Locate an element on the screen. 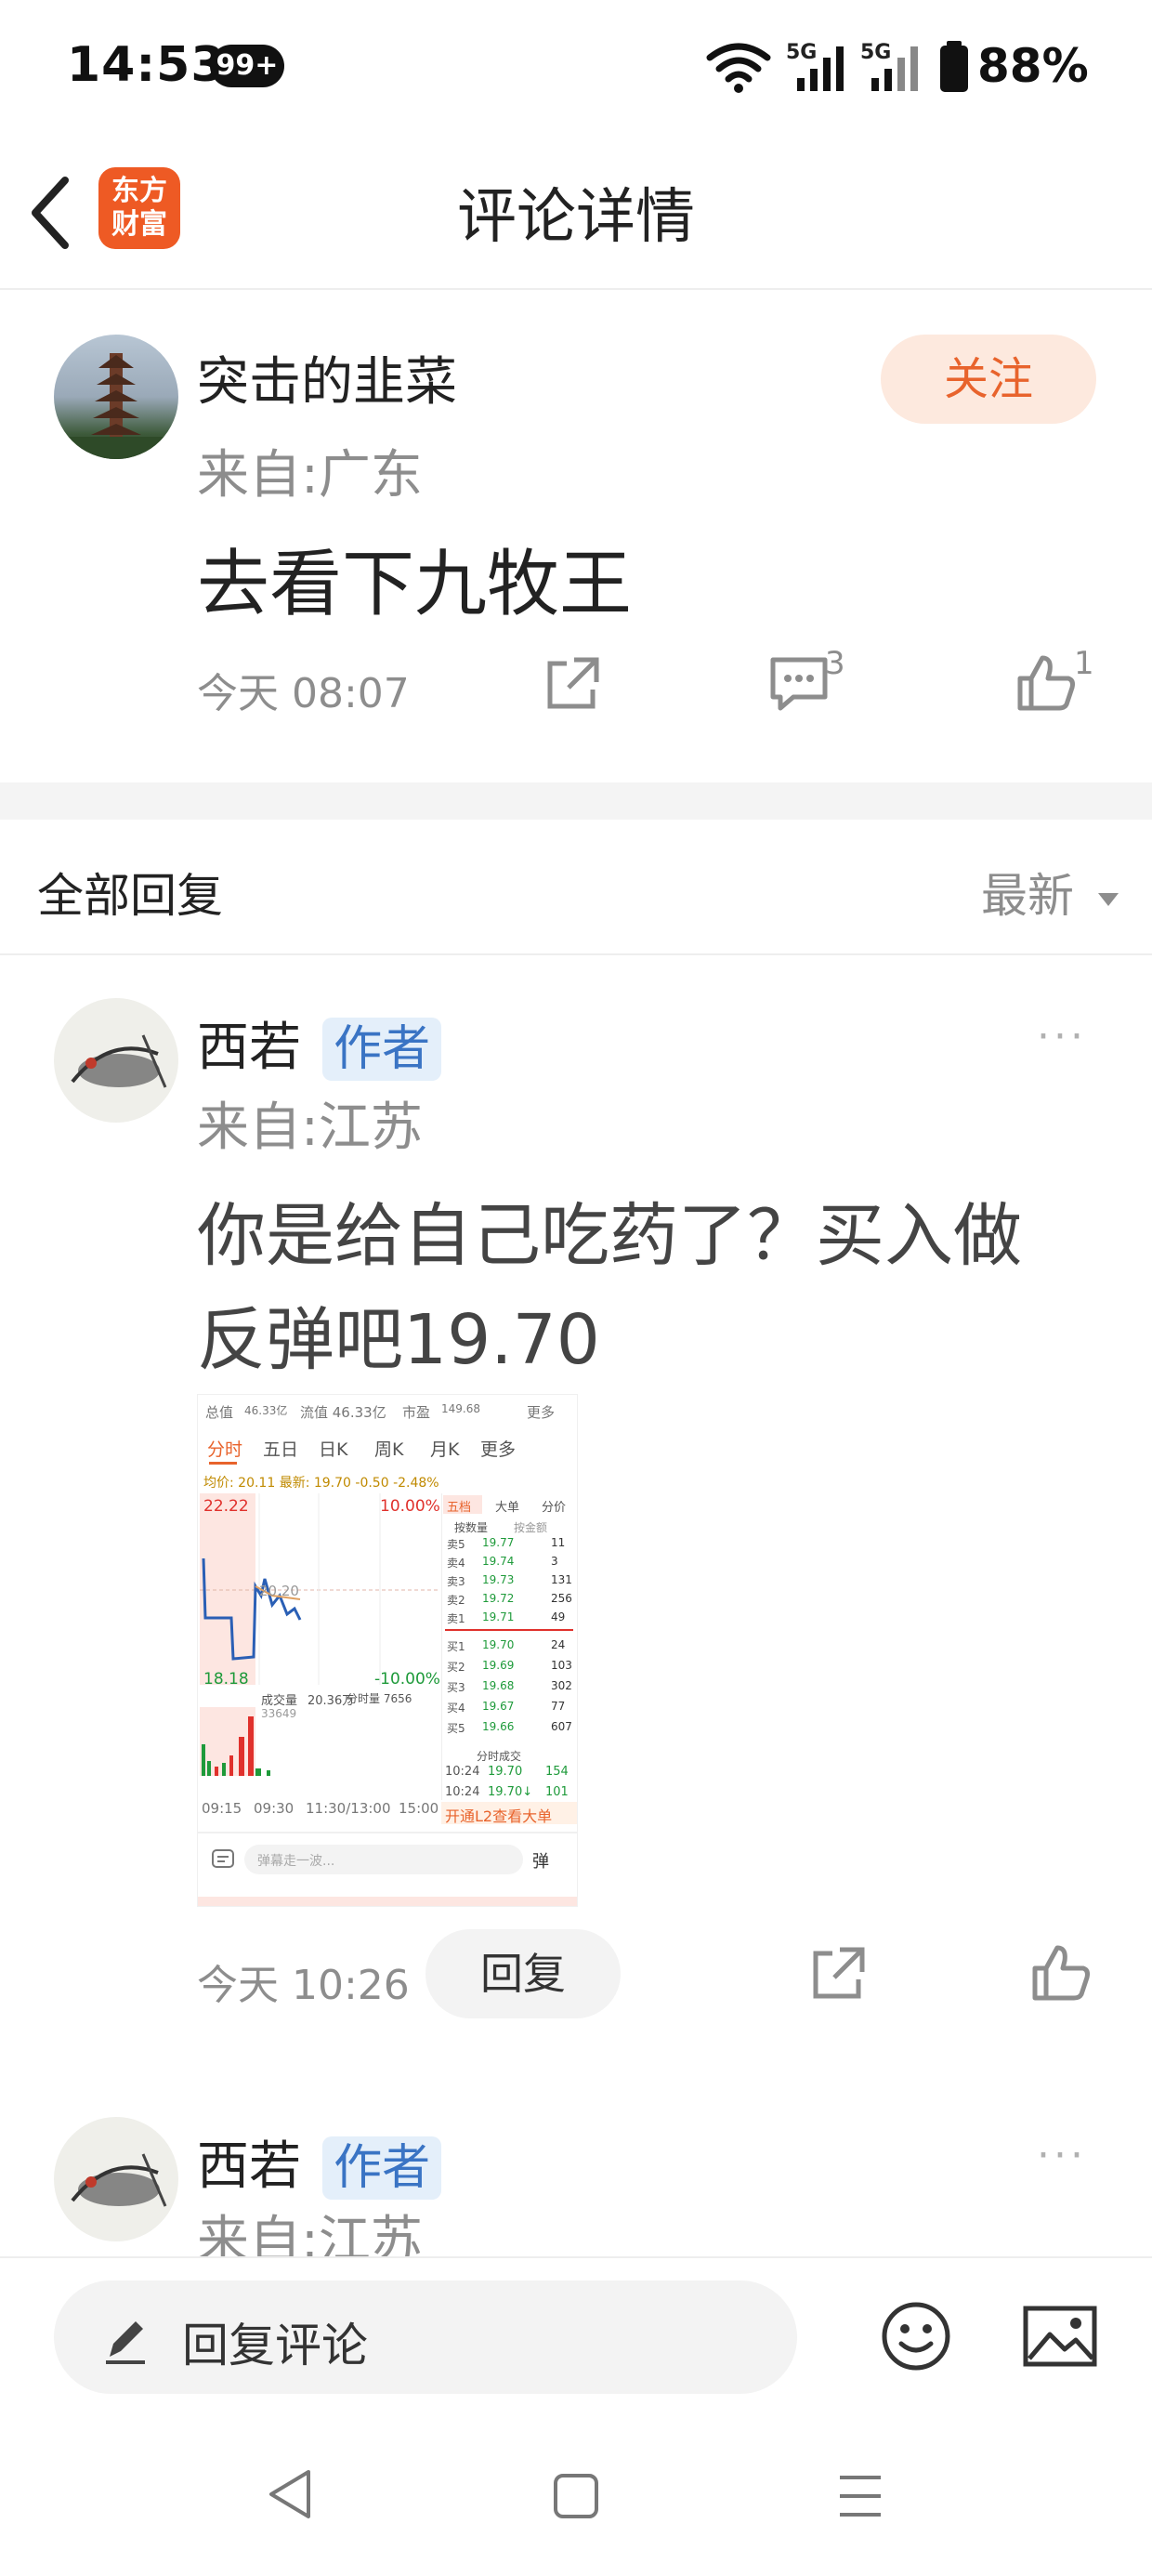 This screenshot has height=2576, width=1152. emoji-icon is located at coordinates (916, 2336).